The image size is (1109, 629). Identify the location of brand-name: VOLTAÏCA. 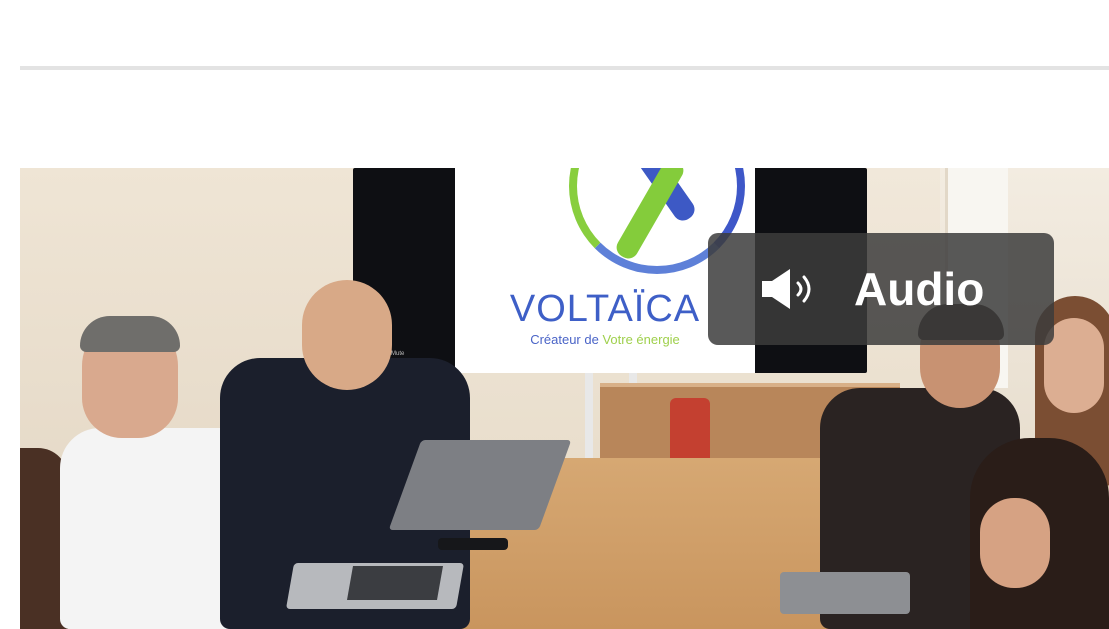
(605, 309).